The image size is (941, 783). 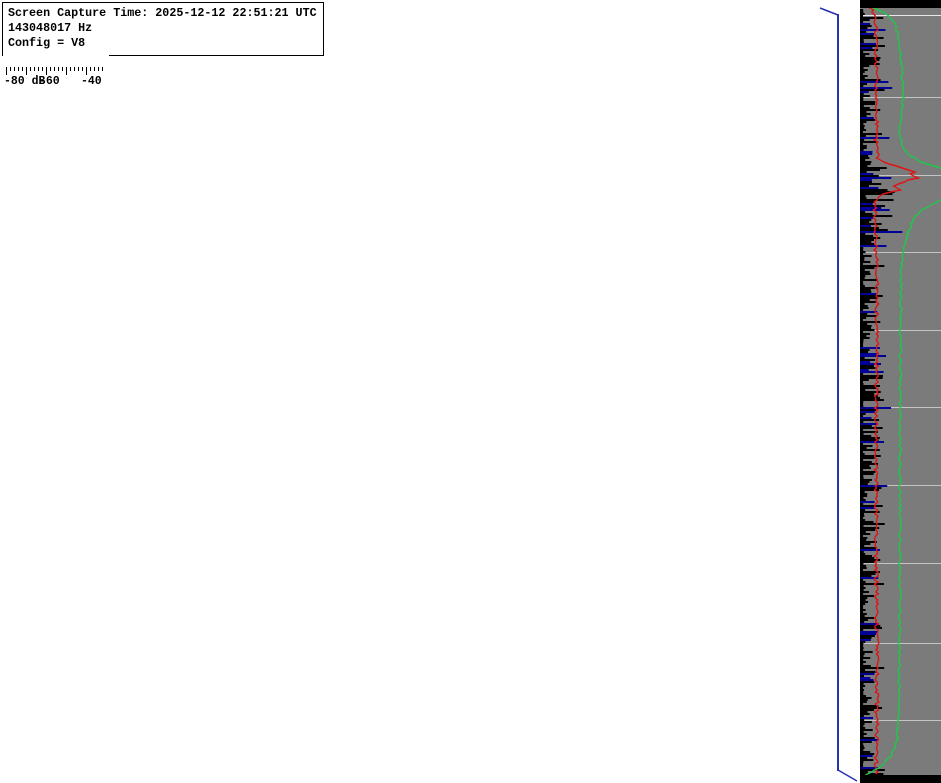 What do you see at coordinates (49, 81) in the screenshot?
I see `color-scale-label-mid: -60` at bounding box center [49, 81].